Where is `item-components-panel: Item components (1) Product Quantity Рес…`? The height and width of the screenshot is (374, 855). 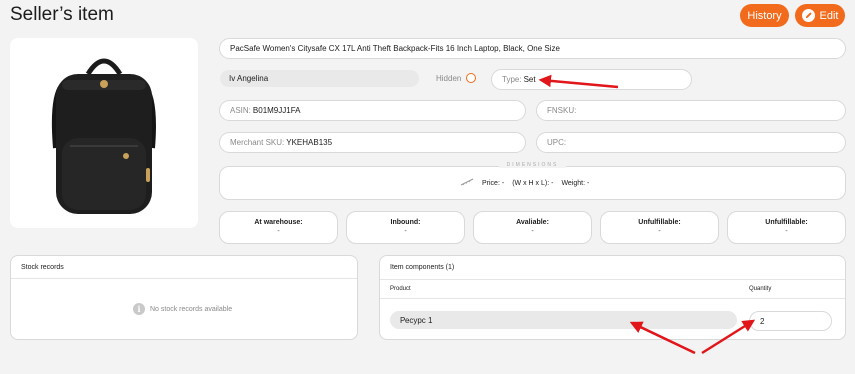
item-components-panel: Item components (1) Product Quantity Рес… is located at coordinates (612, 297).